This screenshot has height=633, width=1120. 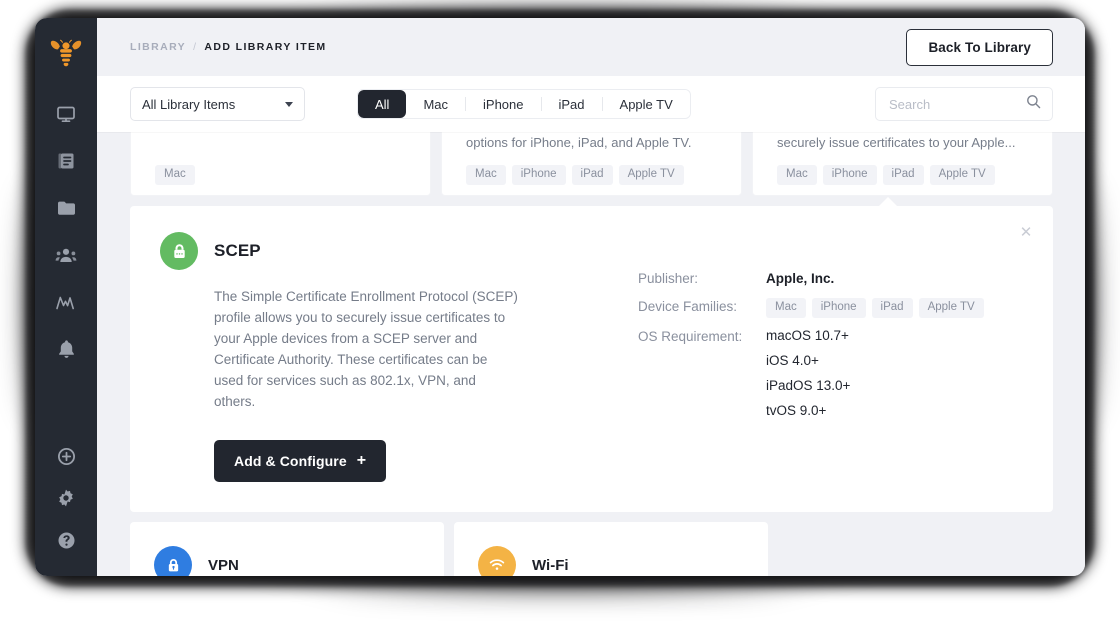 What do you see at coordinates (668, 278) in the screenshot?
I see `publisher-label: Publisher:` at bounding box center [668, 278].